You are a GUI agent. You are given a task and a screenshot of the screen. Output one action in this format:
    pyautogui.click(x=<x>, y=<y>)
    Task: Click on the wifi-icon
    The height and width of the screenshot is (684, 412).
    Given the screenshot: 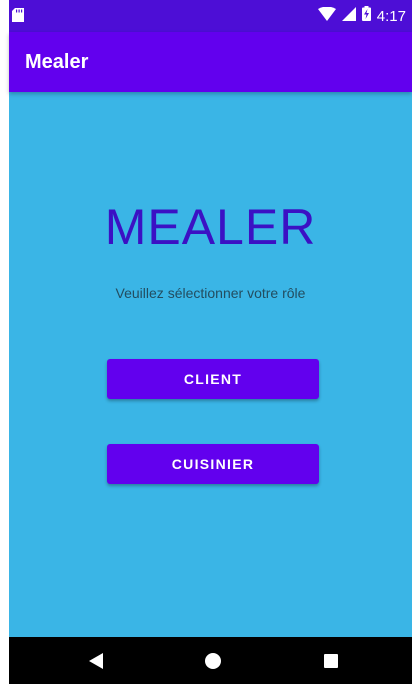 What is the action you would take?
    pyautogui.click(x=326, y=16)
    